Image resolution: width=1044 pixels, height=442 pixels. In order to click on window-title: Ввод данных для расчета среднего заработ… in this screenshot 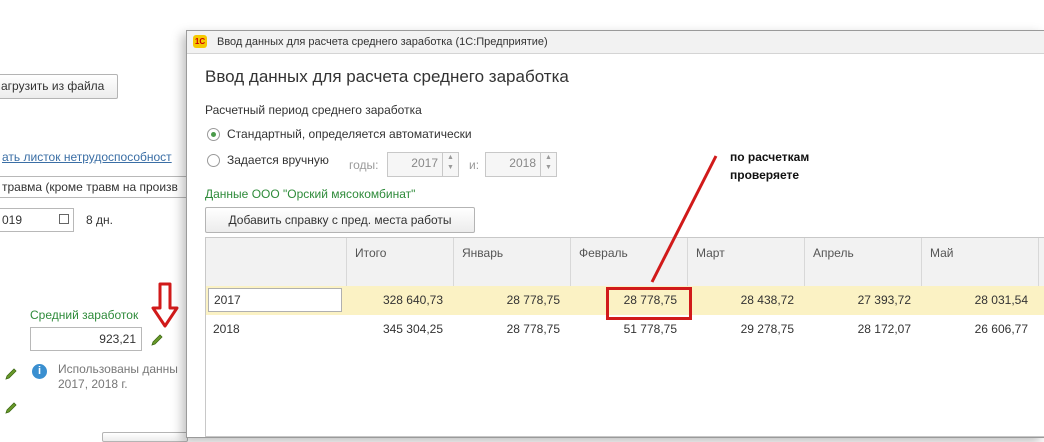, I will do `click(382, 42)`.